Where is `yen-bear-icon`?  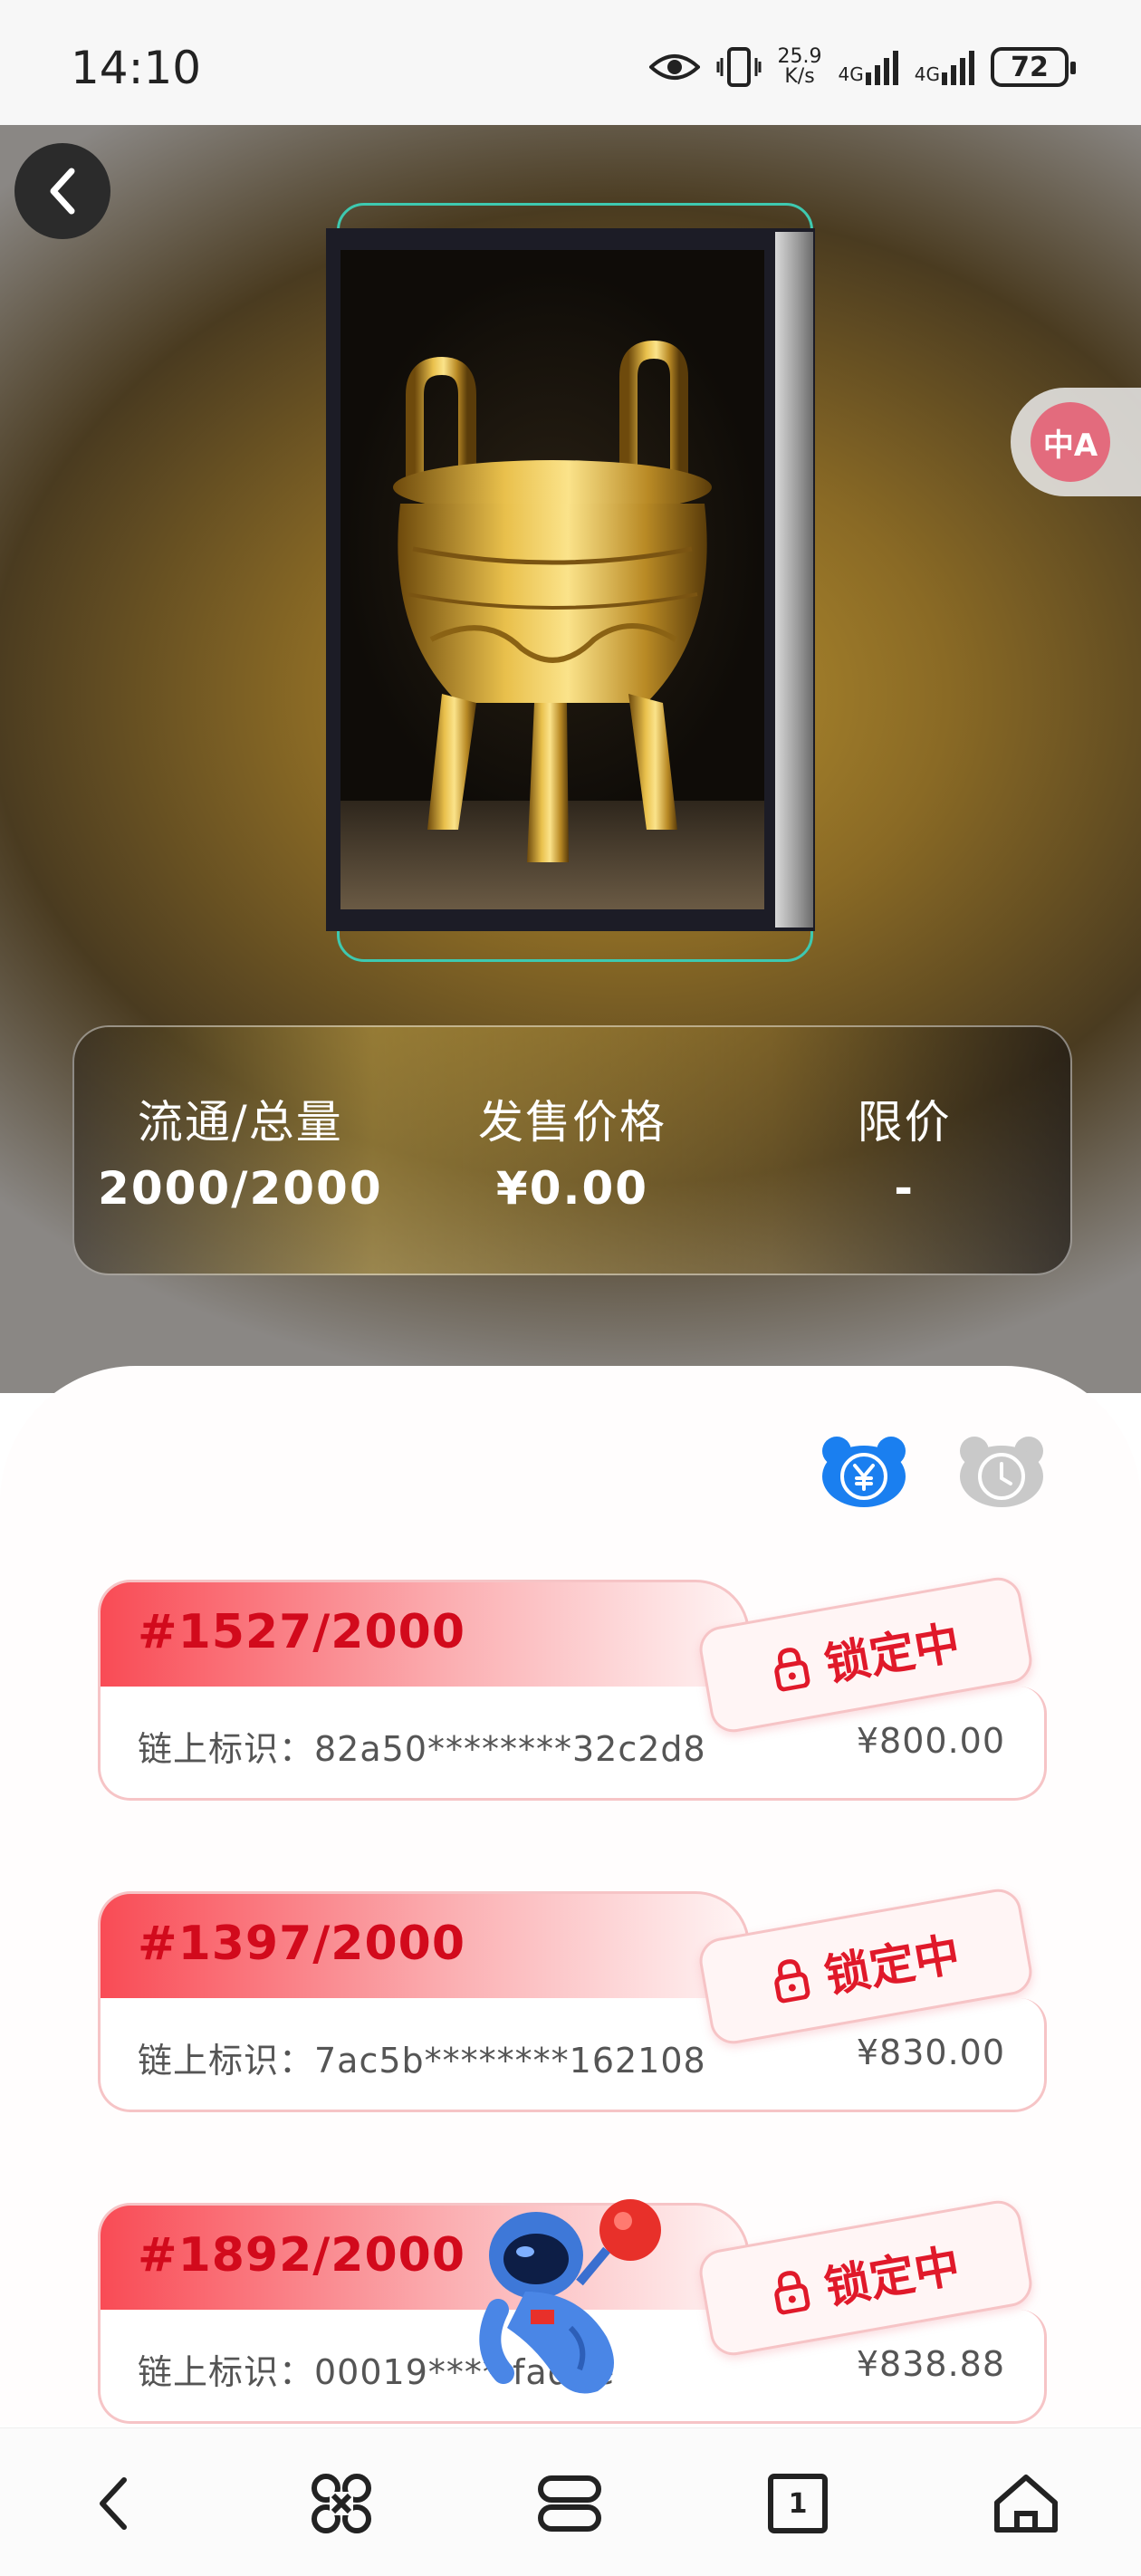 yen-bear-icon is located at coordinates (864, 1472).